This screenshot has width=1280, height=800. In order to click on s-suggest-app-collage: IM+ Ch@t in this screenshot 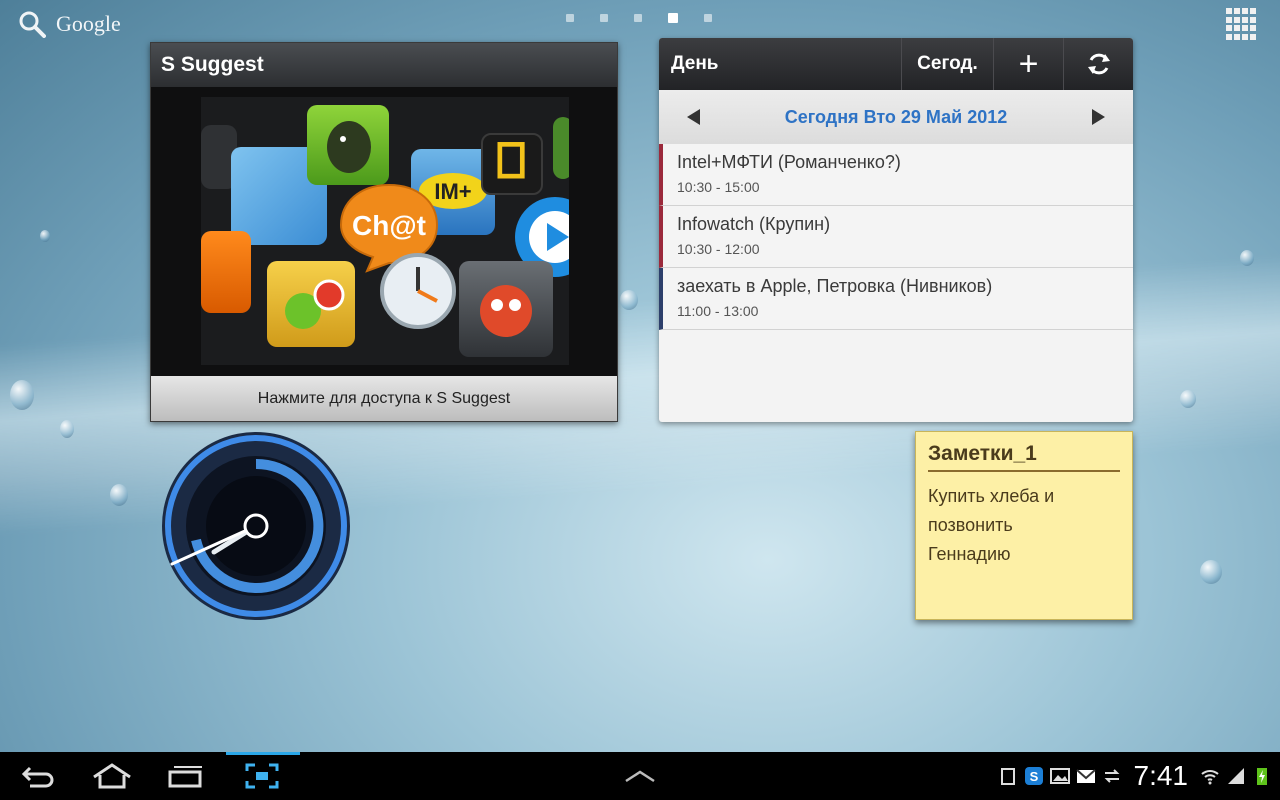, I will do `click(385, 231)`.